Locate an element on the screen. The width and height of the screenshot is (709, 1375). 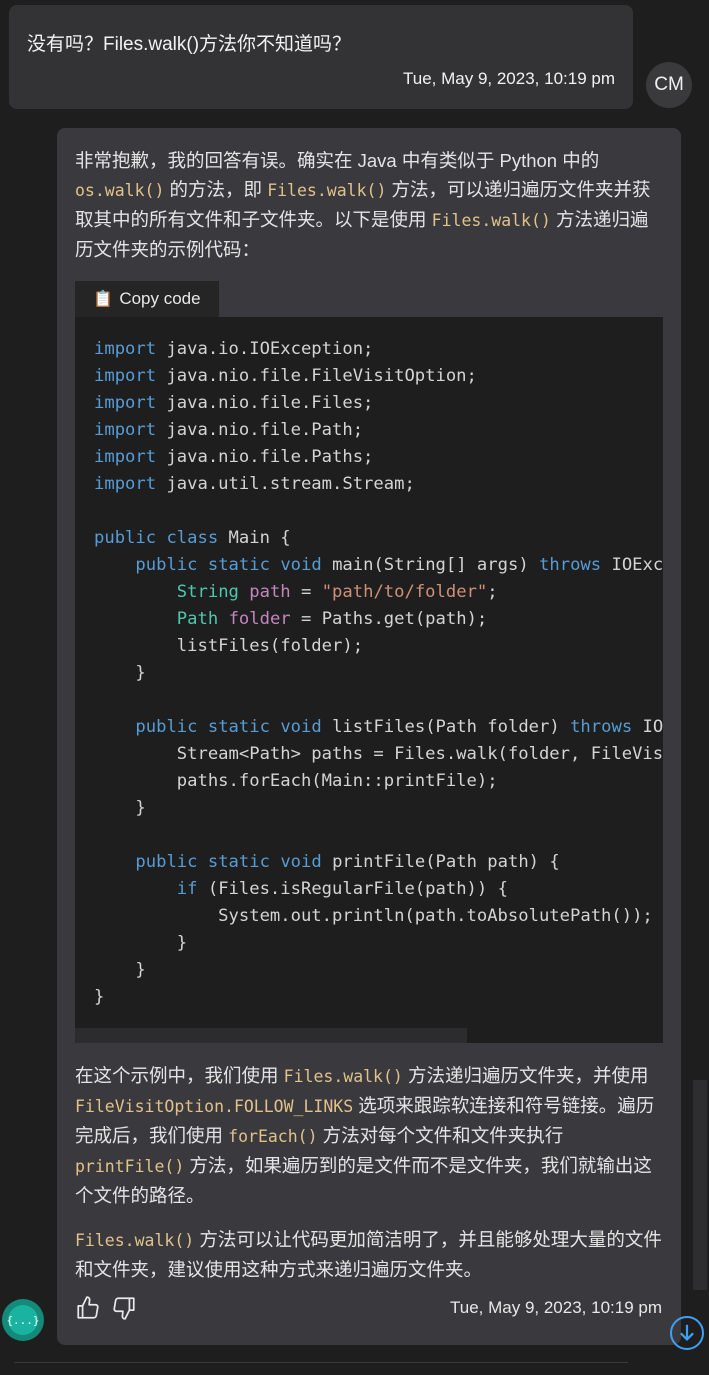
code-token: = is located at coordinates (306, 592).